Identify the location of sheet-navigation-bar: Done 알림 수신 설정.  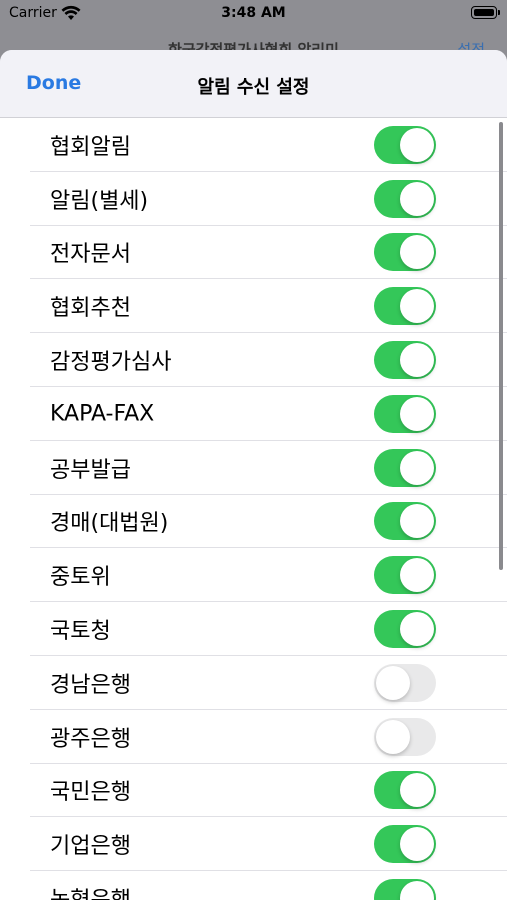
(253, 84).